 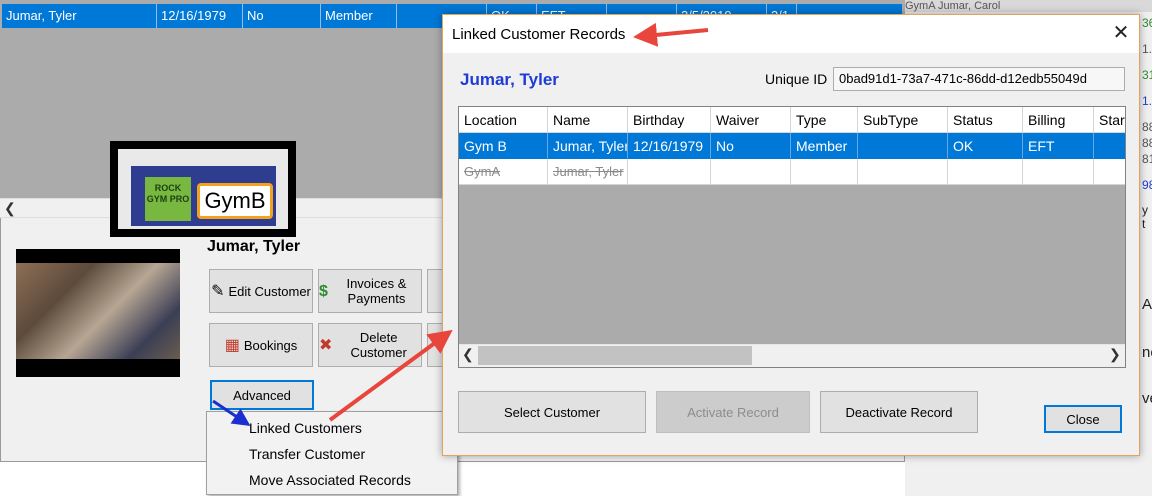 What do you see at coordinates (1058, 120) in the screenshot?
I see `column-header-billing: Billing` at bounding box center [1058, 120].